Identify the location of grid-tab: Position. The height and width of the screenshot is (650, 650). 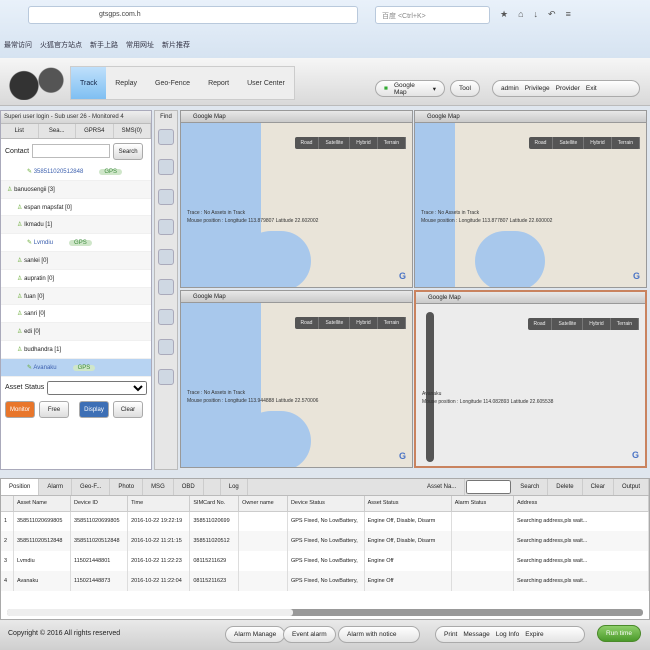
(20, 487).